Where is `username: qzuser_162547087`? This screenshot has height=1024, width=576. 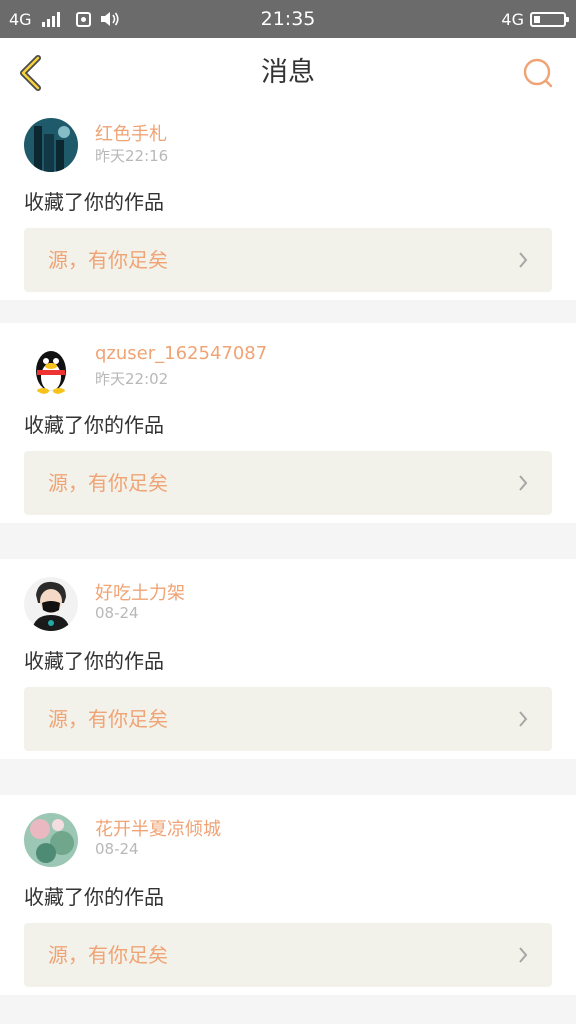
username: qzuser_162547087 is located at coordinates (181, 353).